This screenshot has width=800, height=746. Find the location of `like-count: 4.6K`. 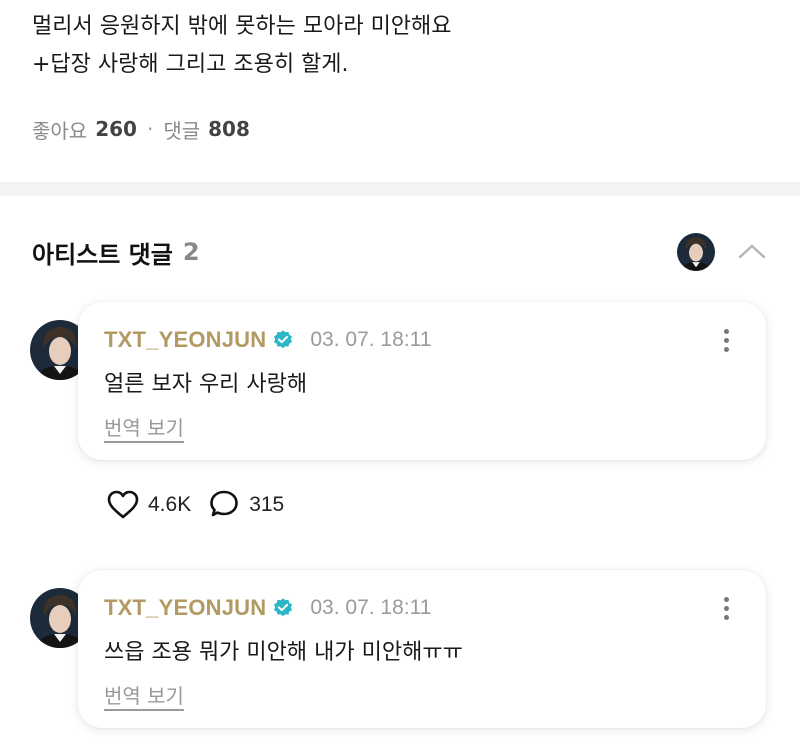

like-count: 4.6K is located at coordinates (170, 504).